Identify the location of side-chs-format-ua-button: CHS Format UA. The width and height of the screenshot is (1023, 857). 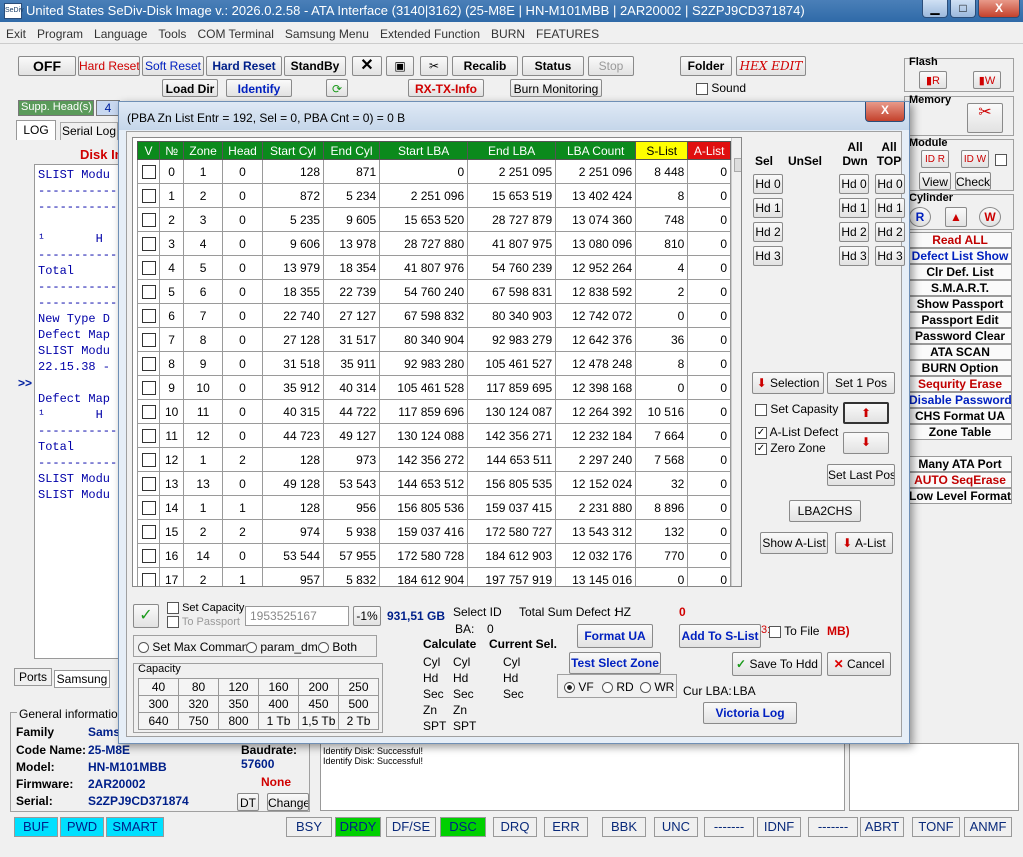
(960, 416).